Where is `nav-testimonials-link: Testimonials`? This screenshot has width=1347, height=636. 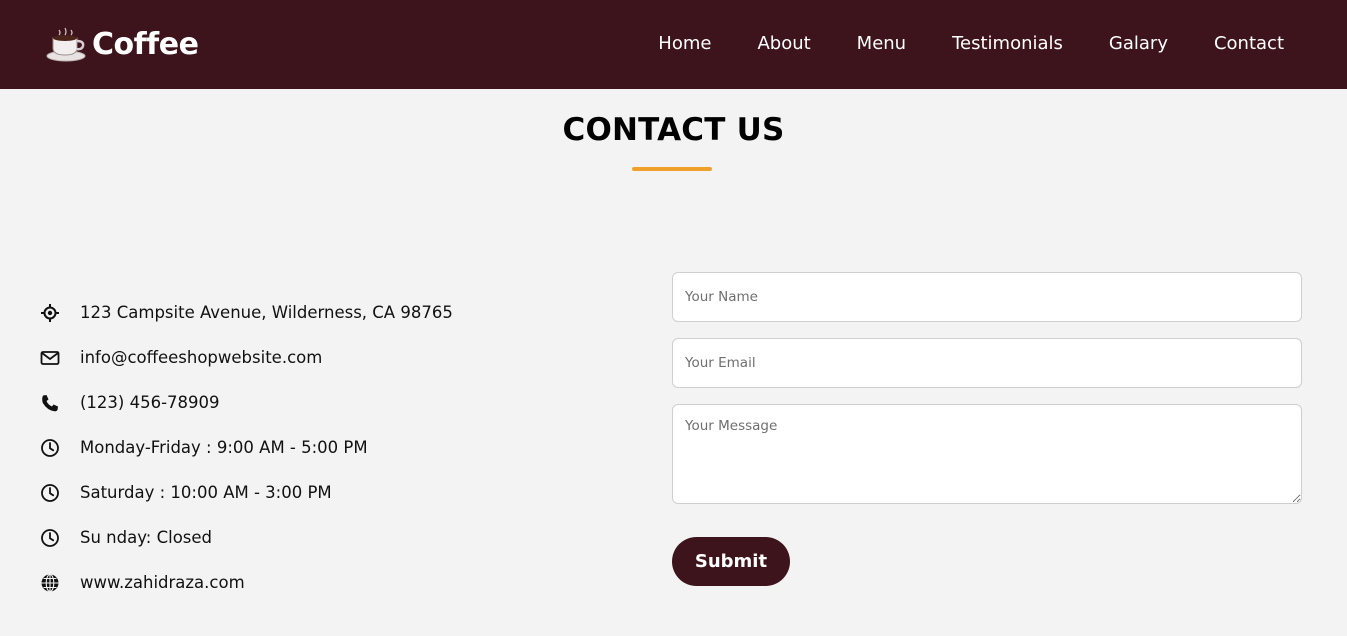
nav-testimonials-link: Testimonials is located at coordinates (1007, 44).